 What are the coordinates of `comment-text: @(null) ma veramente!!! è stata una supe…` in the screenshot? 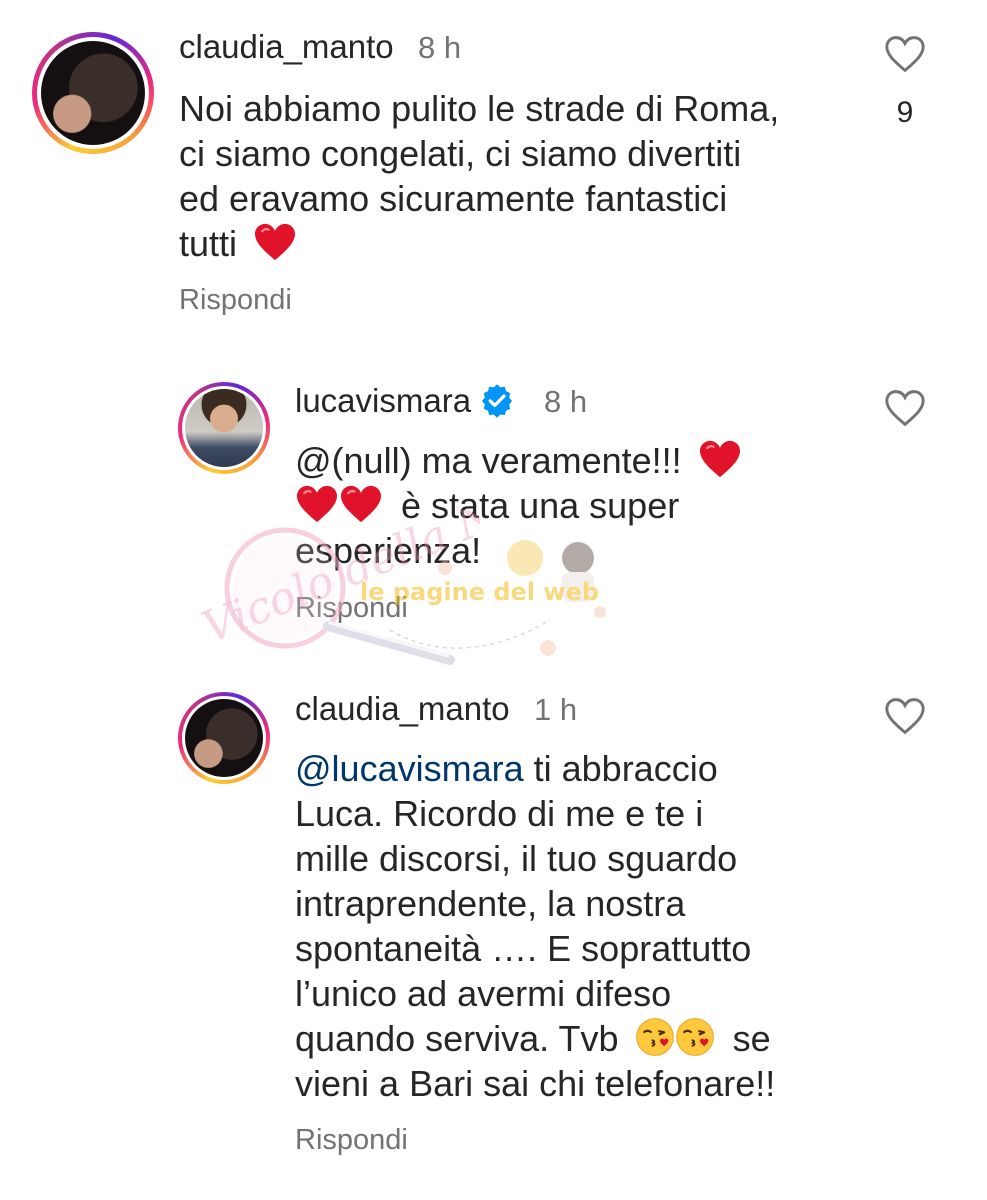 It's located at (518, 505).